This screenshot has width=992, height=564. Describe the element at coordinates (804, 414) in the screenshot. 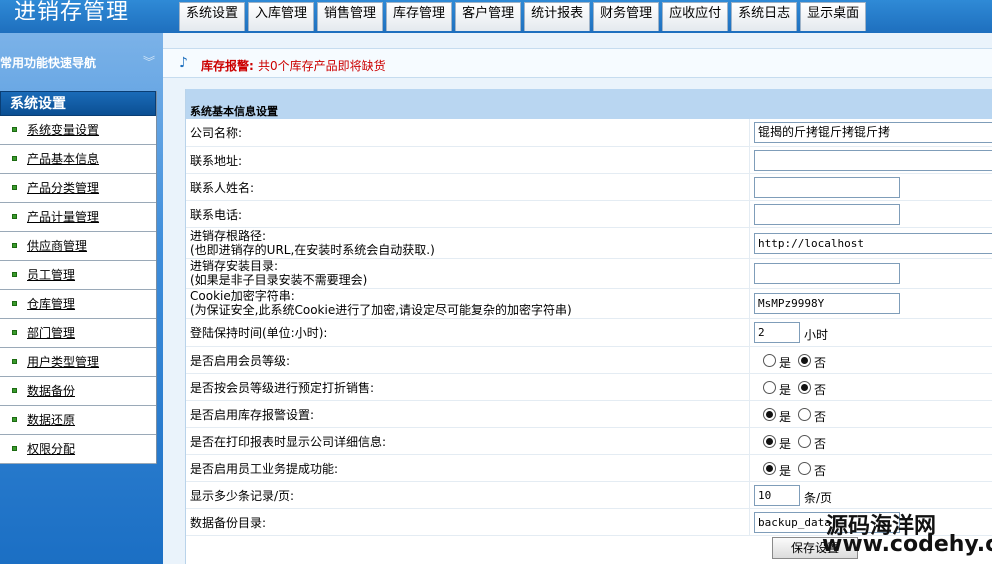

I see `stock-alarm-no-radio` at that location.